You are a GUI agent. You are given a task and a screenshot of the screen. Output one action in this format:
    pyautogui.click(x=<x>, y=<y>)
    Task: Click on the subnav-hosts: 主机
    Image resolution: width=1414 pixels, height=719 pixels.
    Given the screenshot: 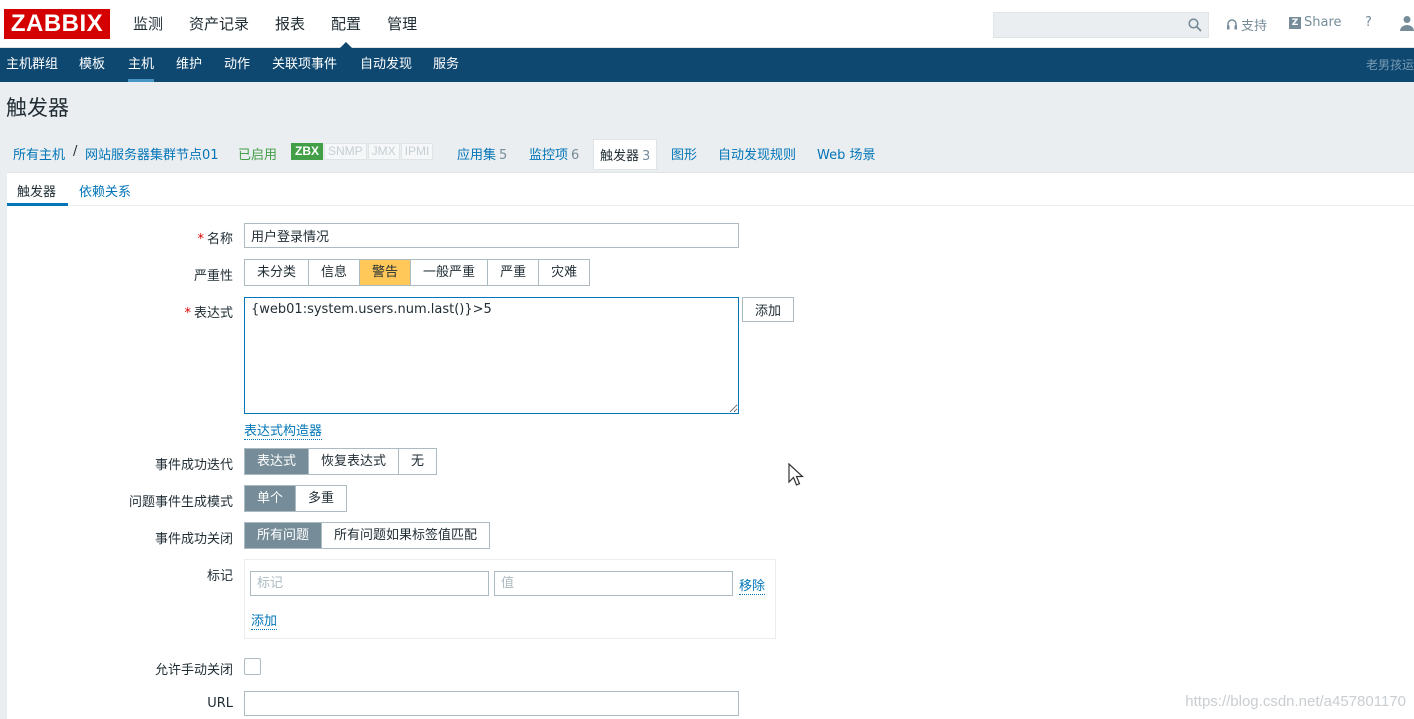 What is the action you would take?
    pyautogui.click(x=141, y=65)
    